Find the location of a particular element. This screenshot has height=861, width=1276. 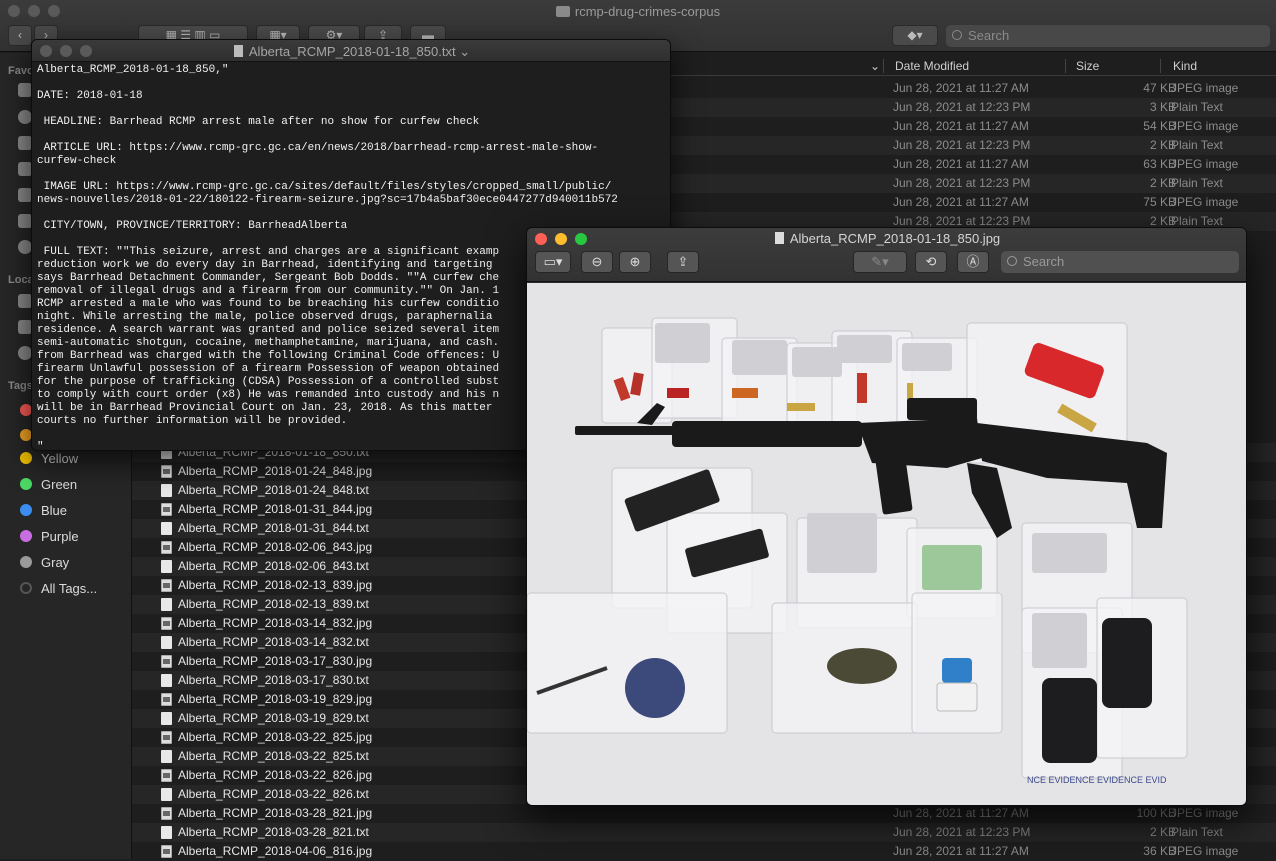

folder-icon is located at coordinates (562, 11).